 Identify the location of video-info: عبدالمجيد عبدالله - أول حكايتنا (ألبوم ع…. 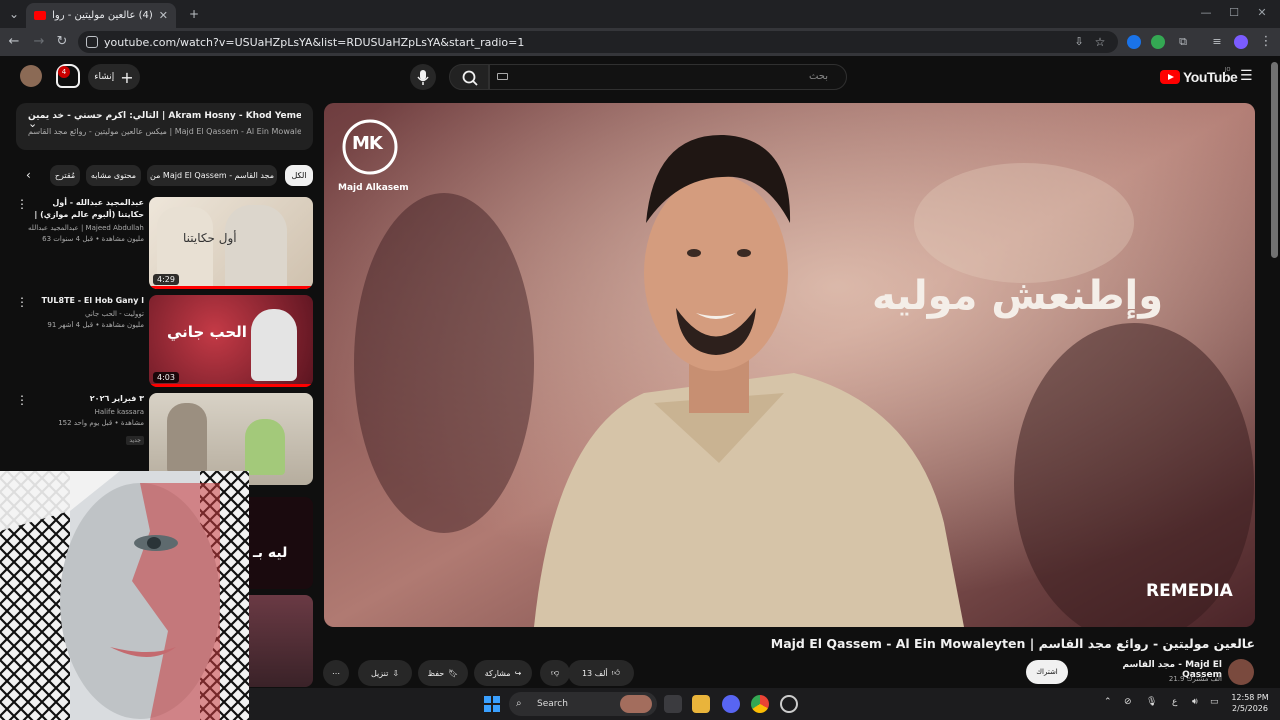
(86, 220).